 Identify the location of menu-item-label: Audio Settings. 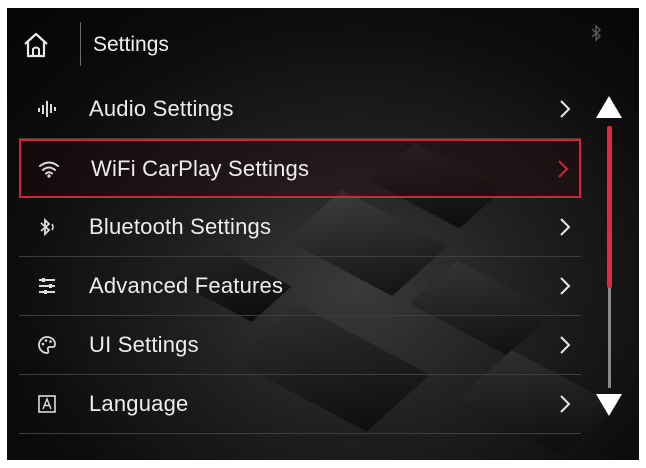
(161, 108).